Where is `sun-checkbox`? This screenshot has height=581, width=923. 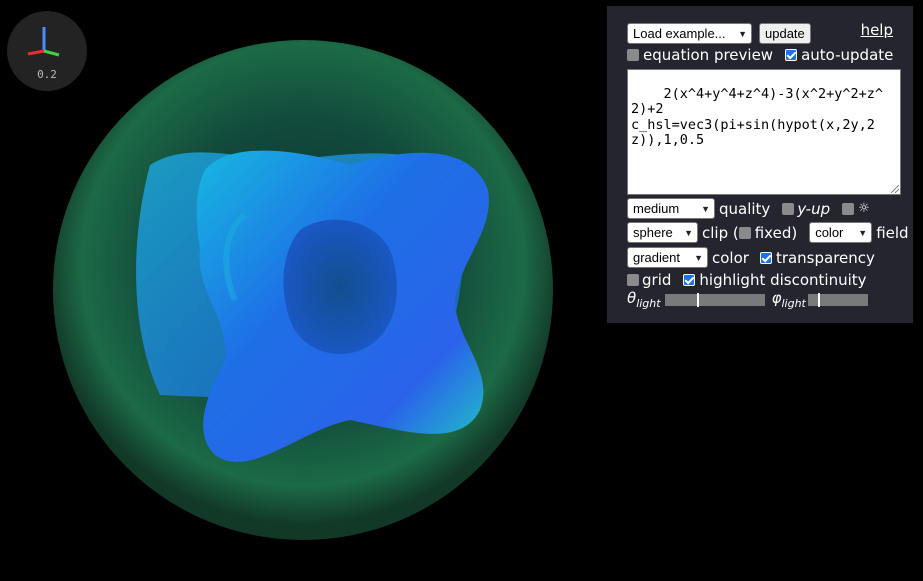 sun-checkbox is located at coordinates (848, 208).